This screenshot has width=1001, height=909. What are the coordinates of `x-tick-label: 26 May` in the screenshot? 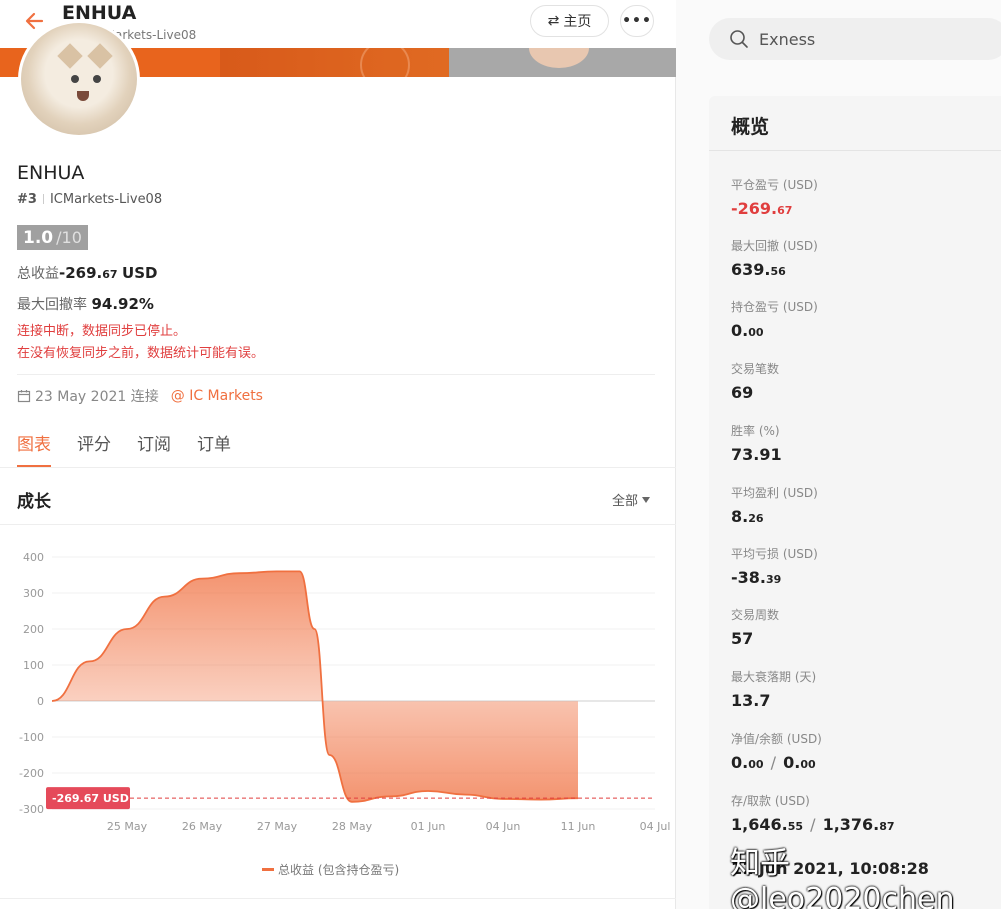 It's located at (202, 826).